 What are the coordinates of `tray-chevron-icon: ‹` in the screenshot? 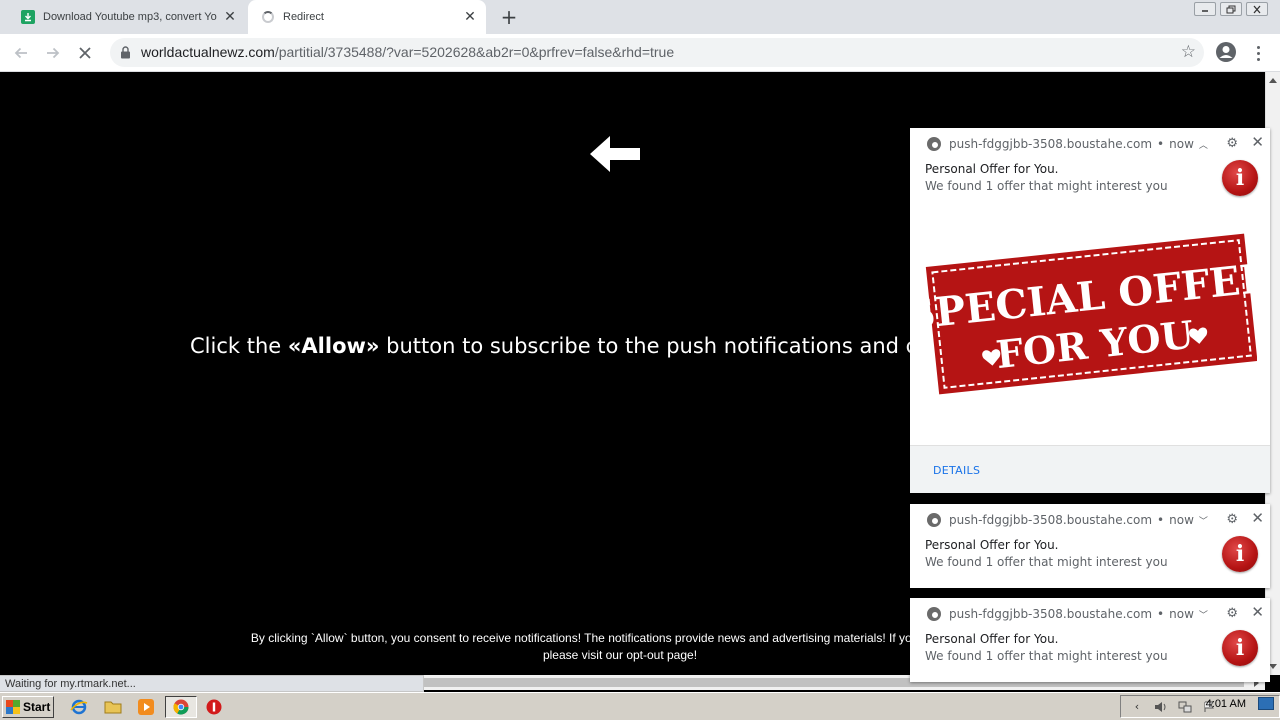 It's located at (1137, 707).